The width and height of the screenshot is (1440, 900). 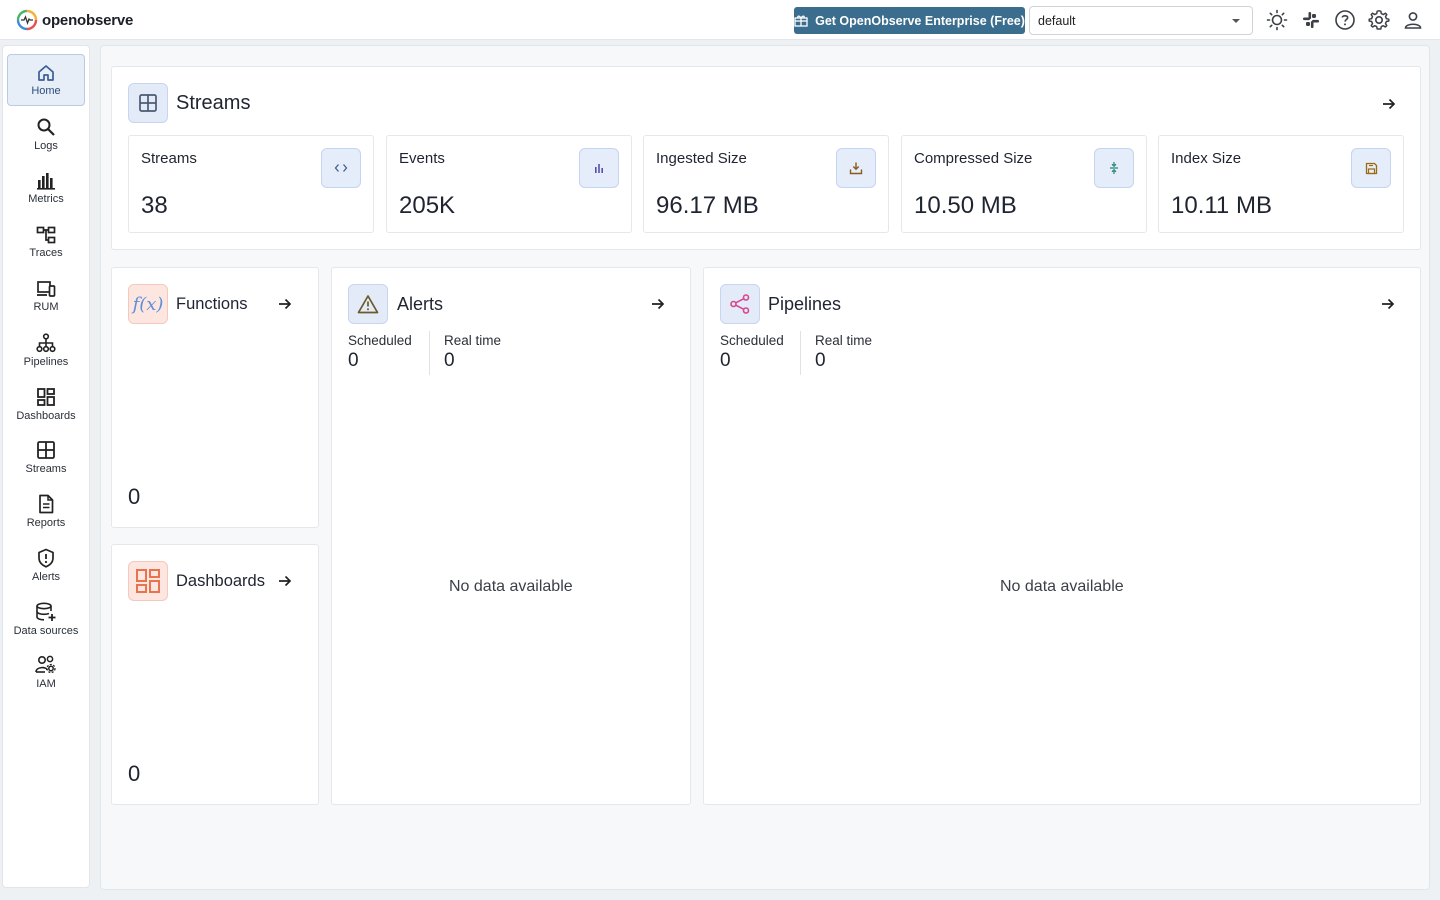 I want to click on sidebar-item-traces: Traces, so click(x=46, y=242).